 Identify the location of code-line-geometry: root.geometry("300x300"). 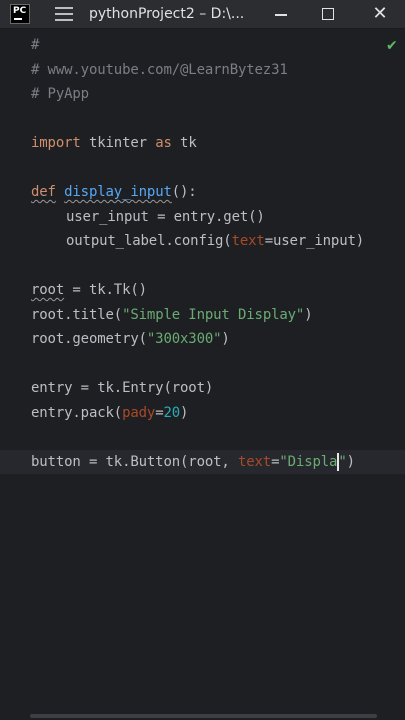
(130, 339).